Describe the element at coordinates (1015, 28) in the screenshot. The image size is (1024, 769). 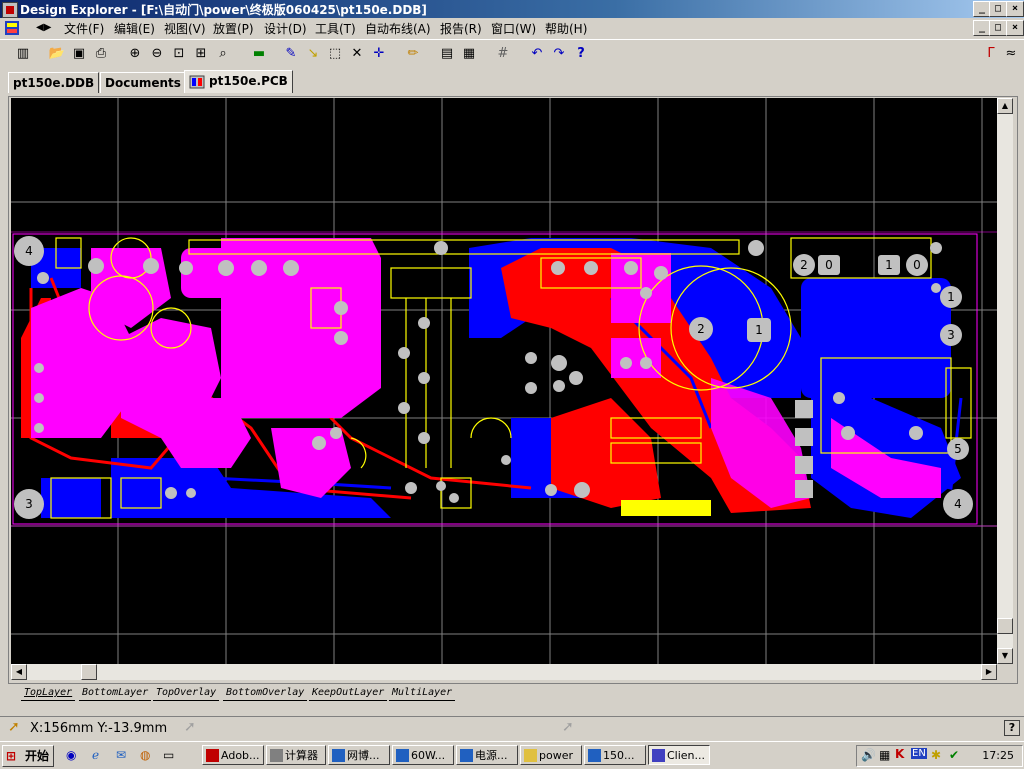
I see `doc-close-button: ×` at that location.